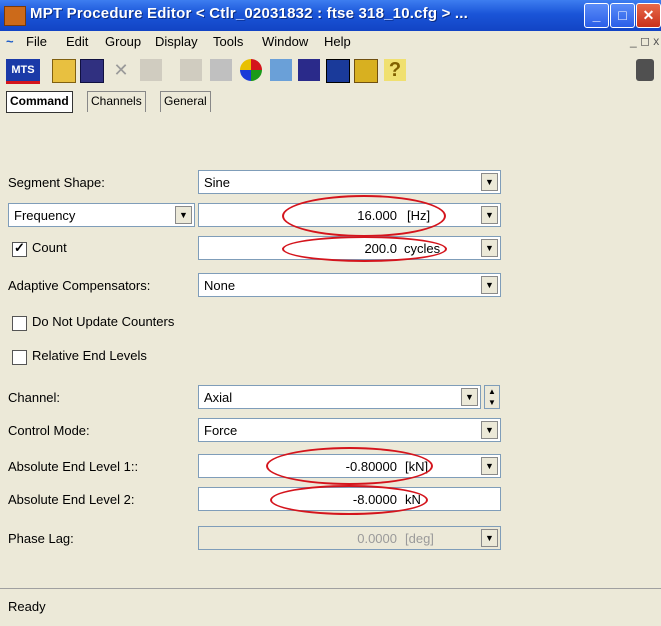  Describe the element at coordinates (23, 71) in the screenshot. I see `mts-logo: MTS` at that location.